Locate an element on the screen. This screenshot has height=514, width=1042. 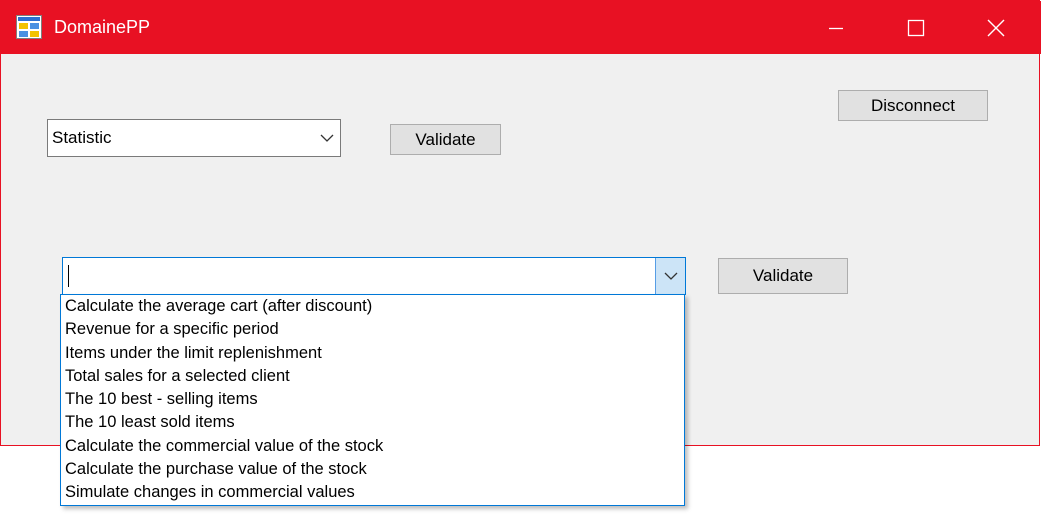
minimize-icon is located at coordinates (836, 28).